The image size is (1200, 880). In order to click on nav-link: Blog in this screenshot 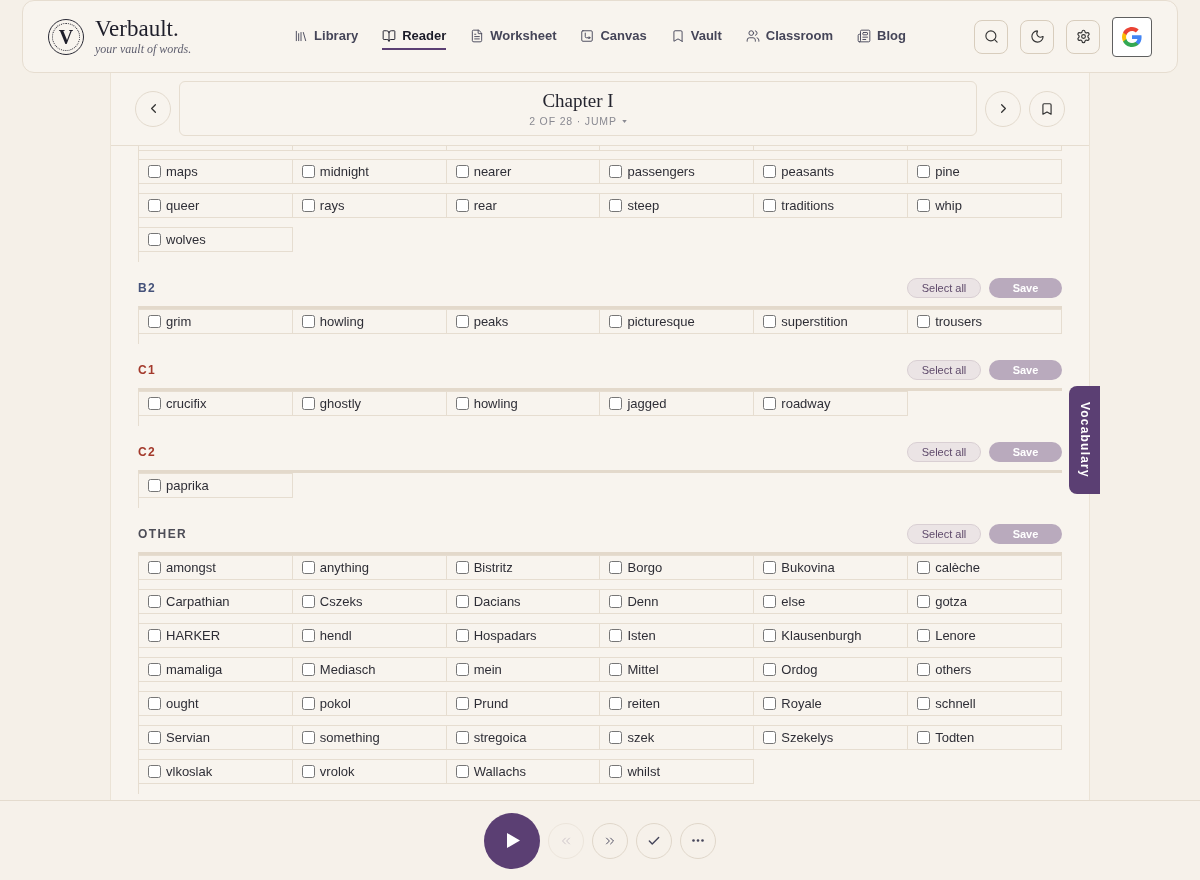, I will do `click(881, 36)`.